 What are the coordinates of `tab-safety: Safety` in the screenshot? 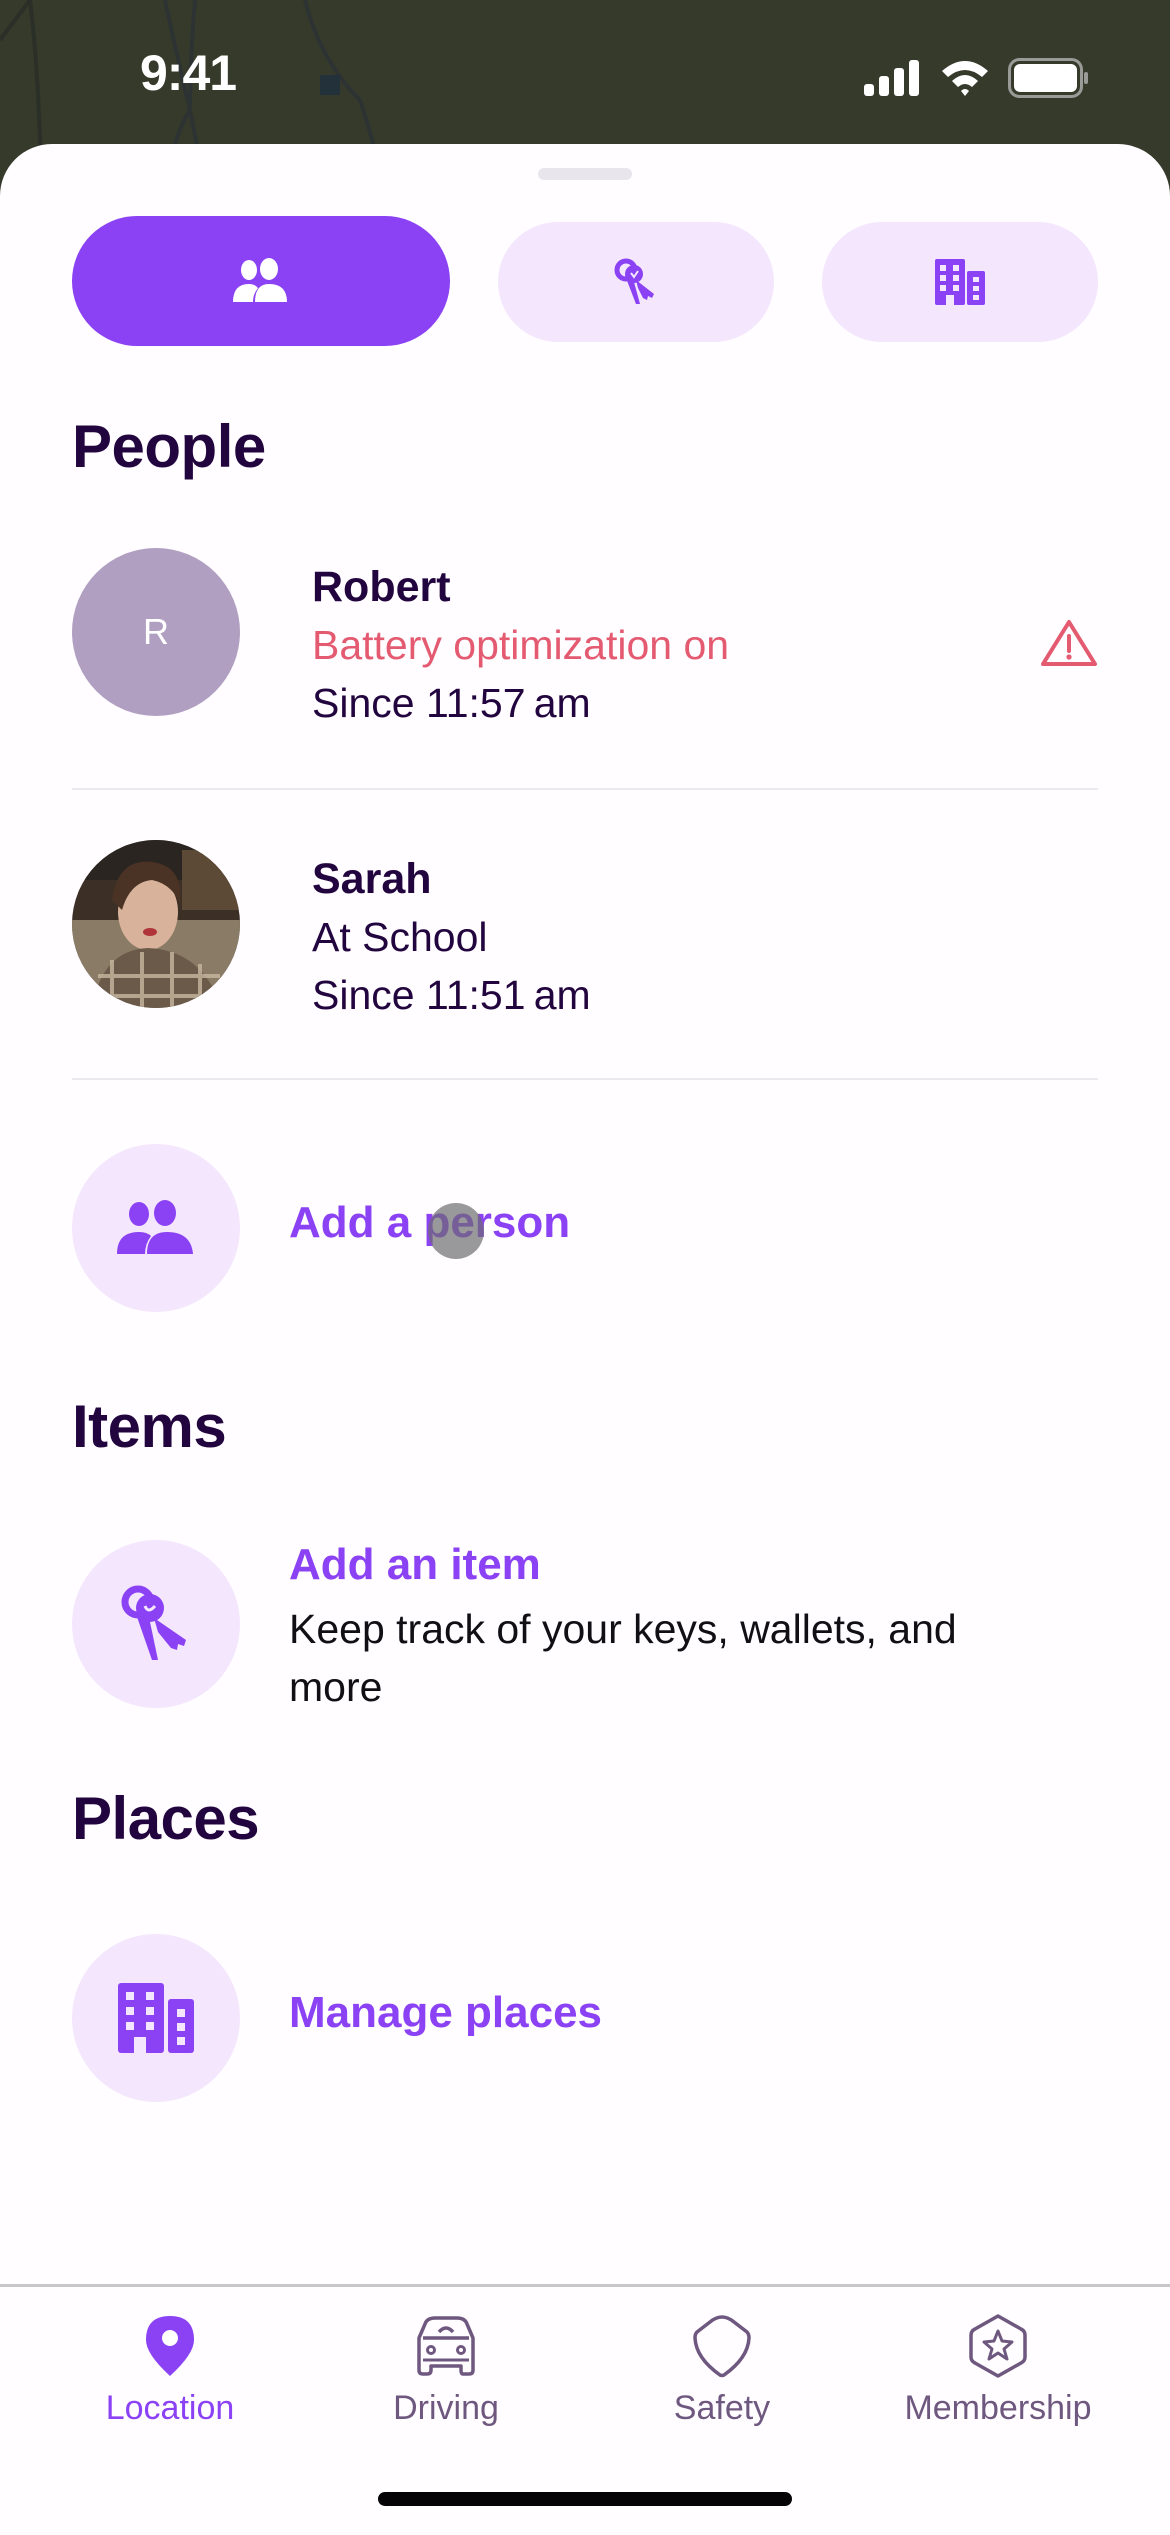 It's located at (722, 2367).